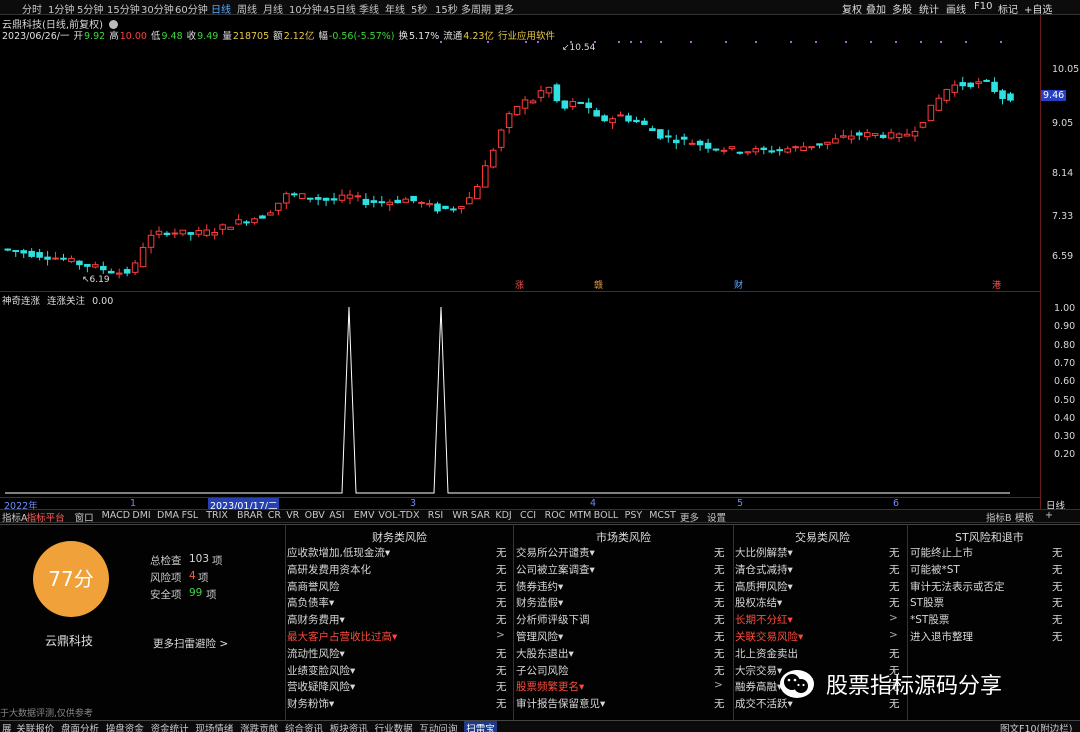 The image size is (1080, 732). What do you see at coordinates (369, 8) in the screenshot?
I see `period-11: 季线` at bounding box center [369, 8].